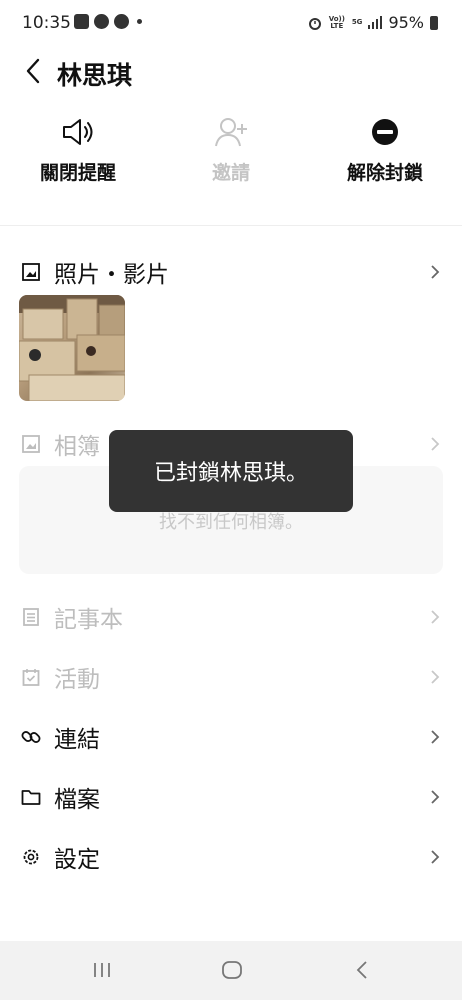 This screenshot has width=462, height=1000. I want to click on notes-row: 記事本, so click(231, 617).